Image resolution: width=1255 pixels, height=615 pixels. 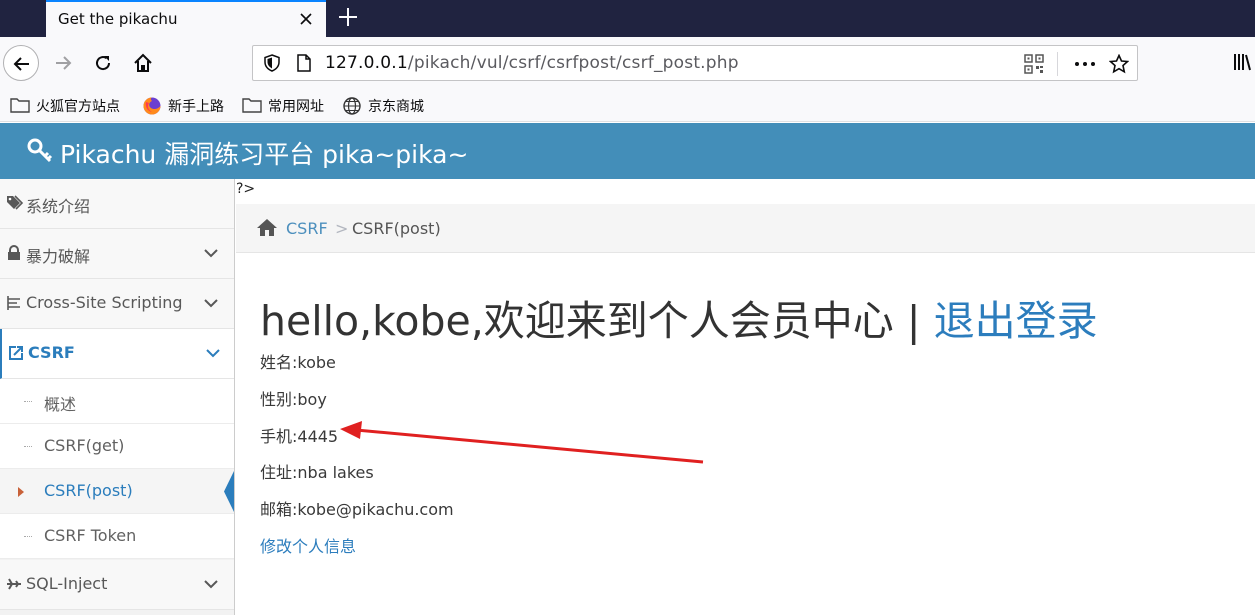 I want to click on tags-icon, so click(x=15, y=202).